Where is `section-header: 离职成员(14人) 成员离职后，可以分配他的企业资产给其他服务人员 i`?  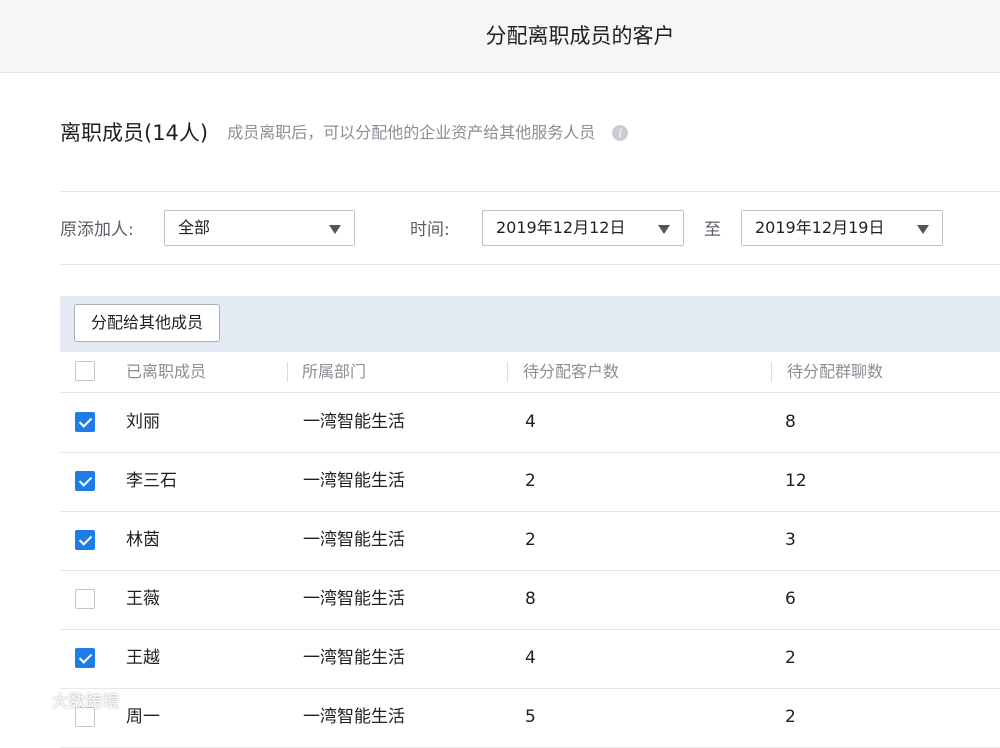
section-header: 离职成员(14人) 成员离职后，可以分配他的企业资产给其他服务人员 i is located at coordinates (344, 133).